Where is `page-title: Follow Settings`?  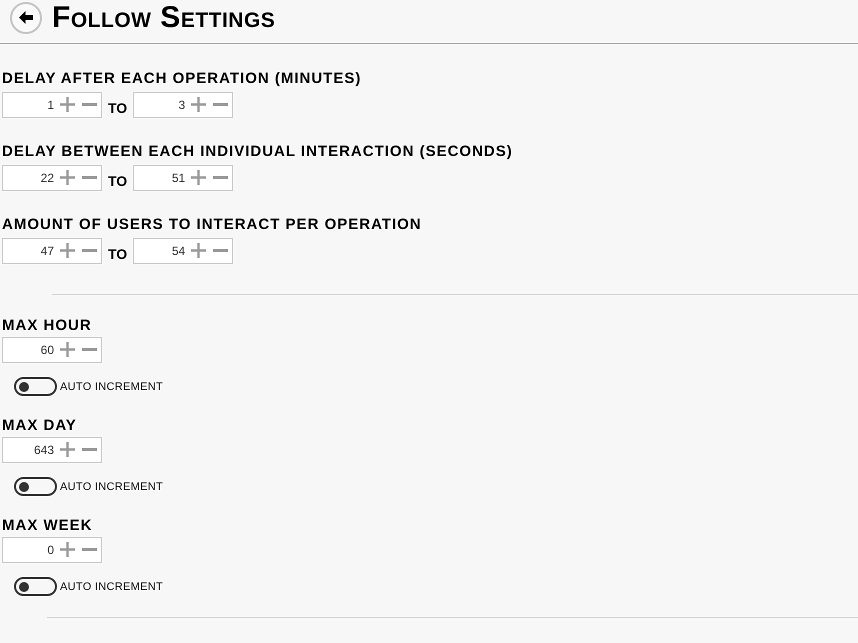 page-title: Follow Settings is located at coordinates (164, 17).